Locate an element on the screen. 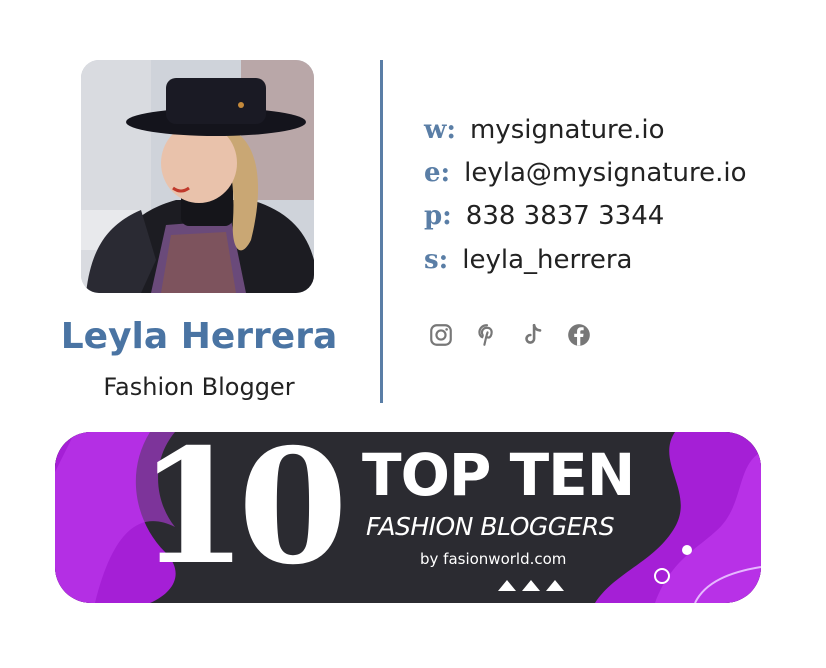  banner-triangles-icon is located at coordinates (531, 585).